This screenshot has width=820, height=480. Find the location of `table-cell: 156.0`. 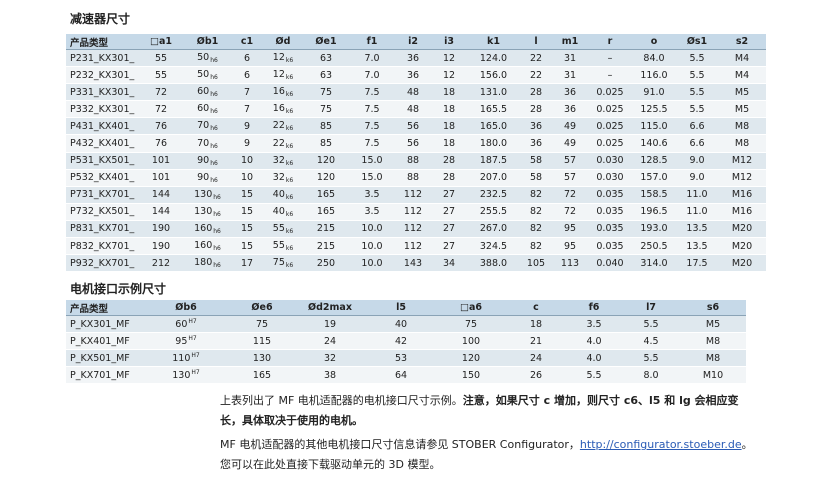

table-cell: 156.0 is located at coordinates (493, 75).